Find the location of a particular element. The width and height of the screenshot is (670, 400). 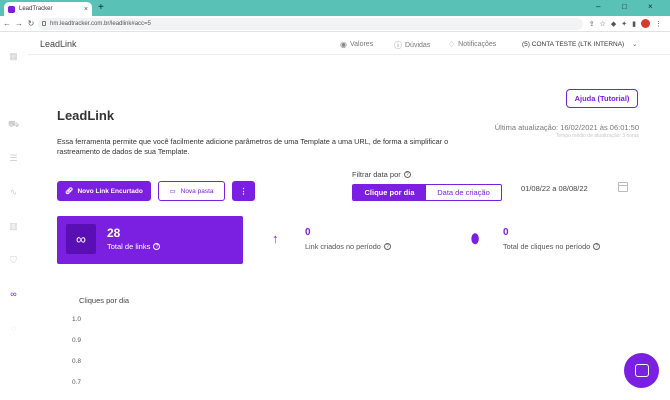

chat-icon is located at coordinates (641, 370).